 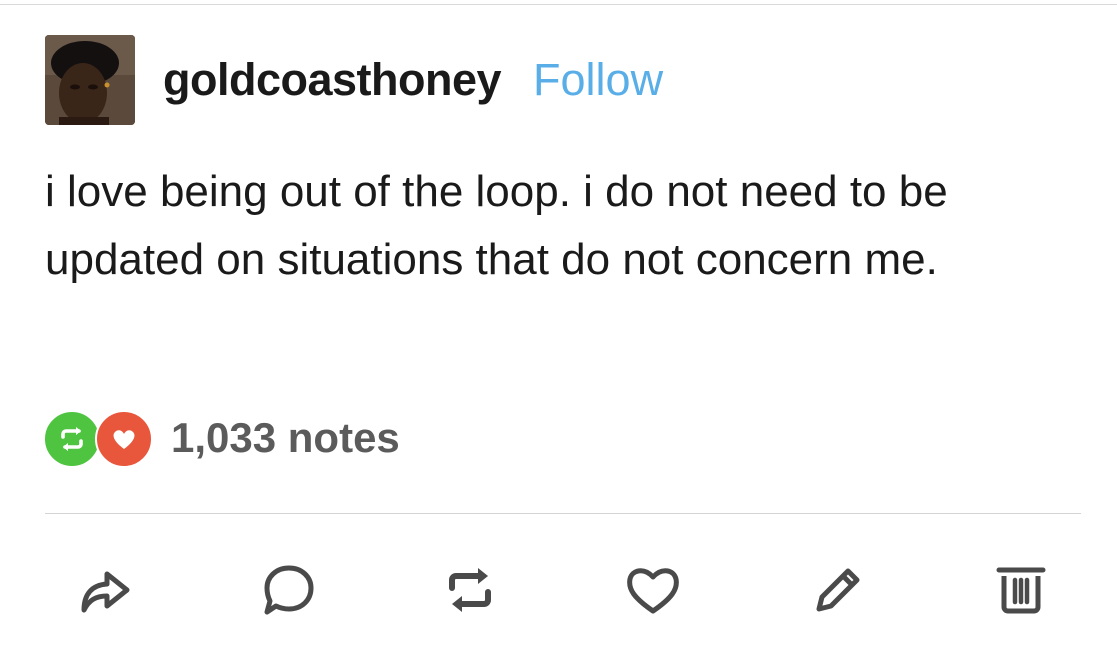 I want to click on notes-count: 1,033 notes, so click(x=285, y=438).